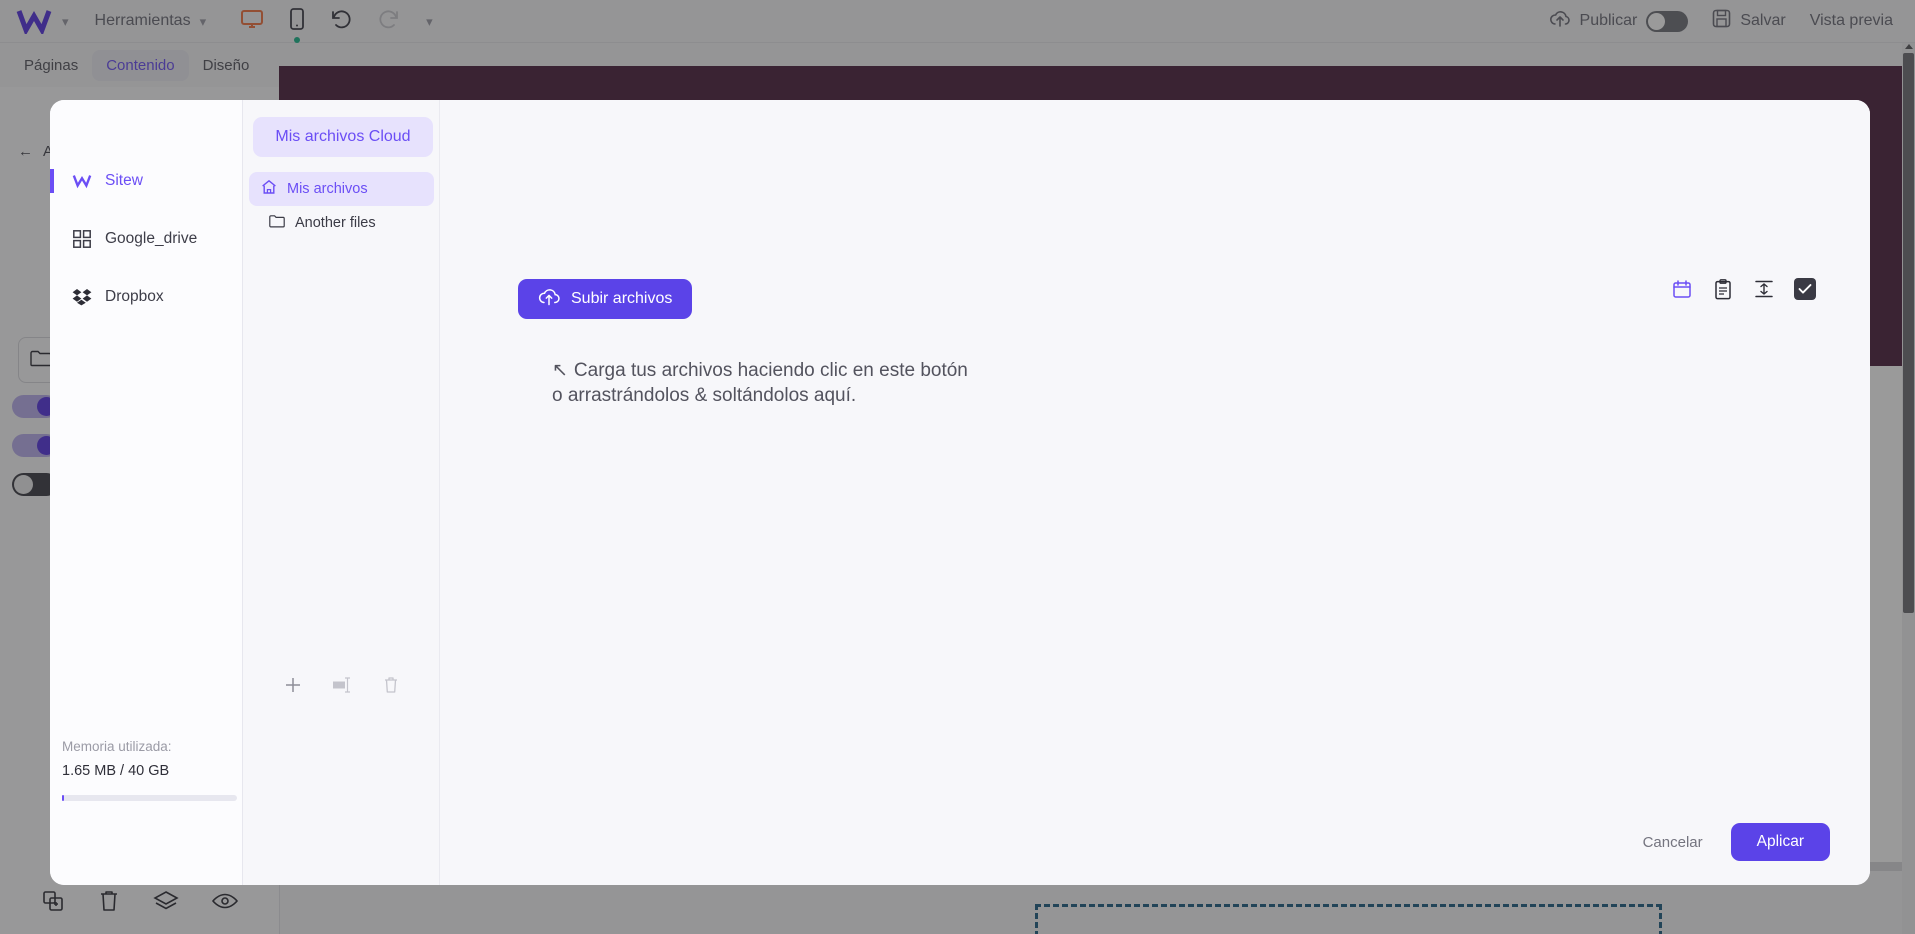 The image size is (1915, 934). I want to click on sidebar-item-sitew: Sitew, so click(146, 181).